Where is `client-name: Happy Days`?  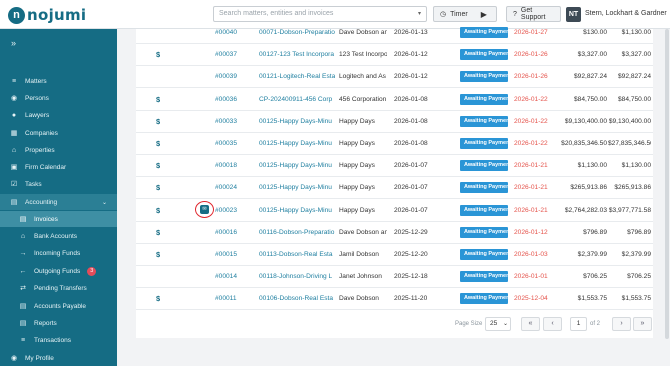 client-name: Happy Days is located at coordinates (357, 188).